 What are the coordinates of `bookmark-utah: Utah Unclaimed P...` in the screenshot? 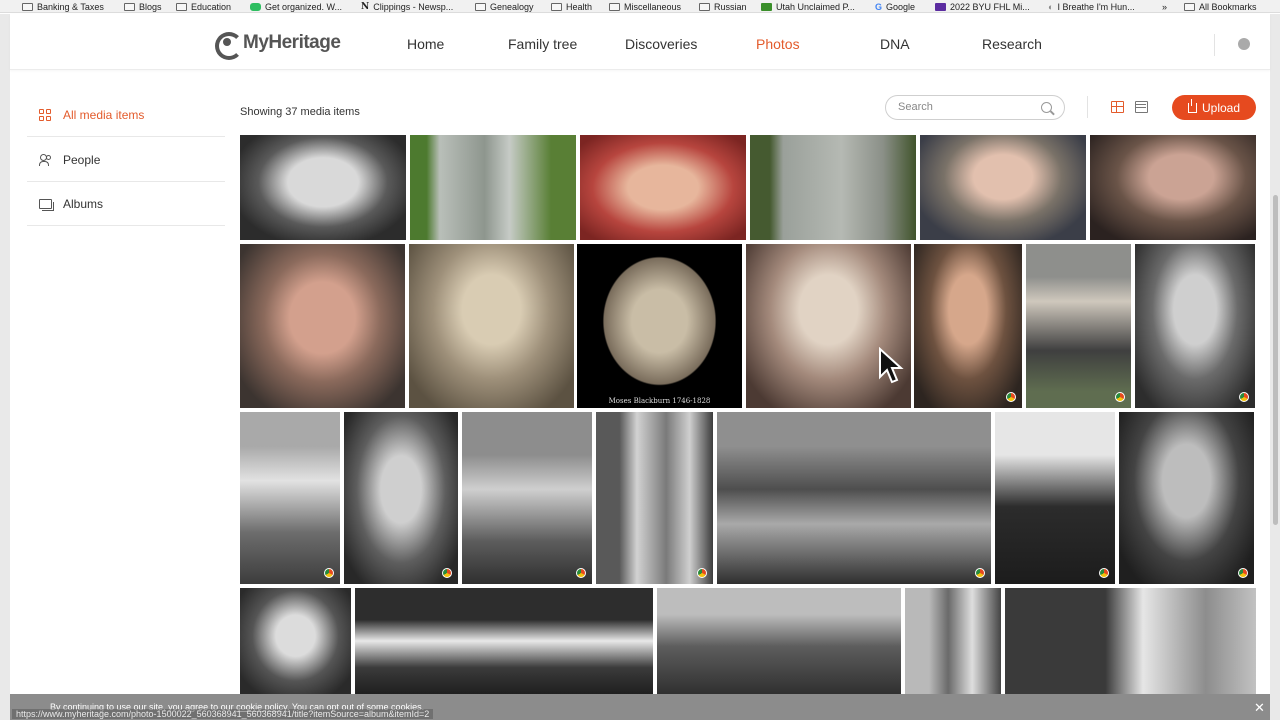 It's located at (808, 6).